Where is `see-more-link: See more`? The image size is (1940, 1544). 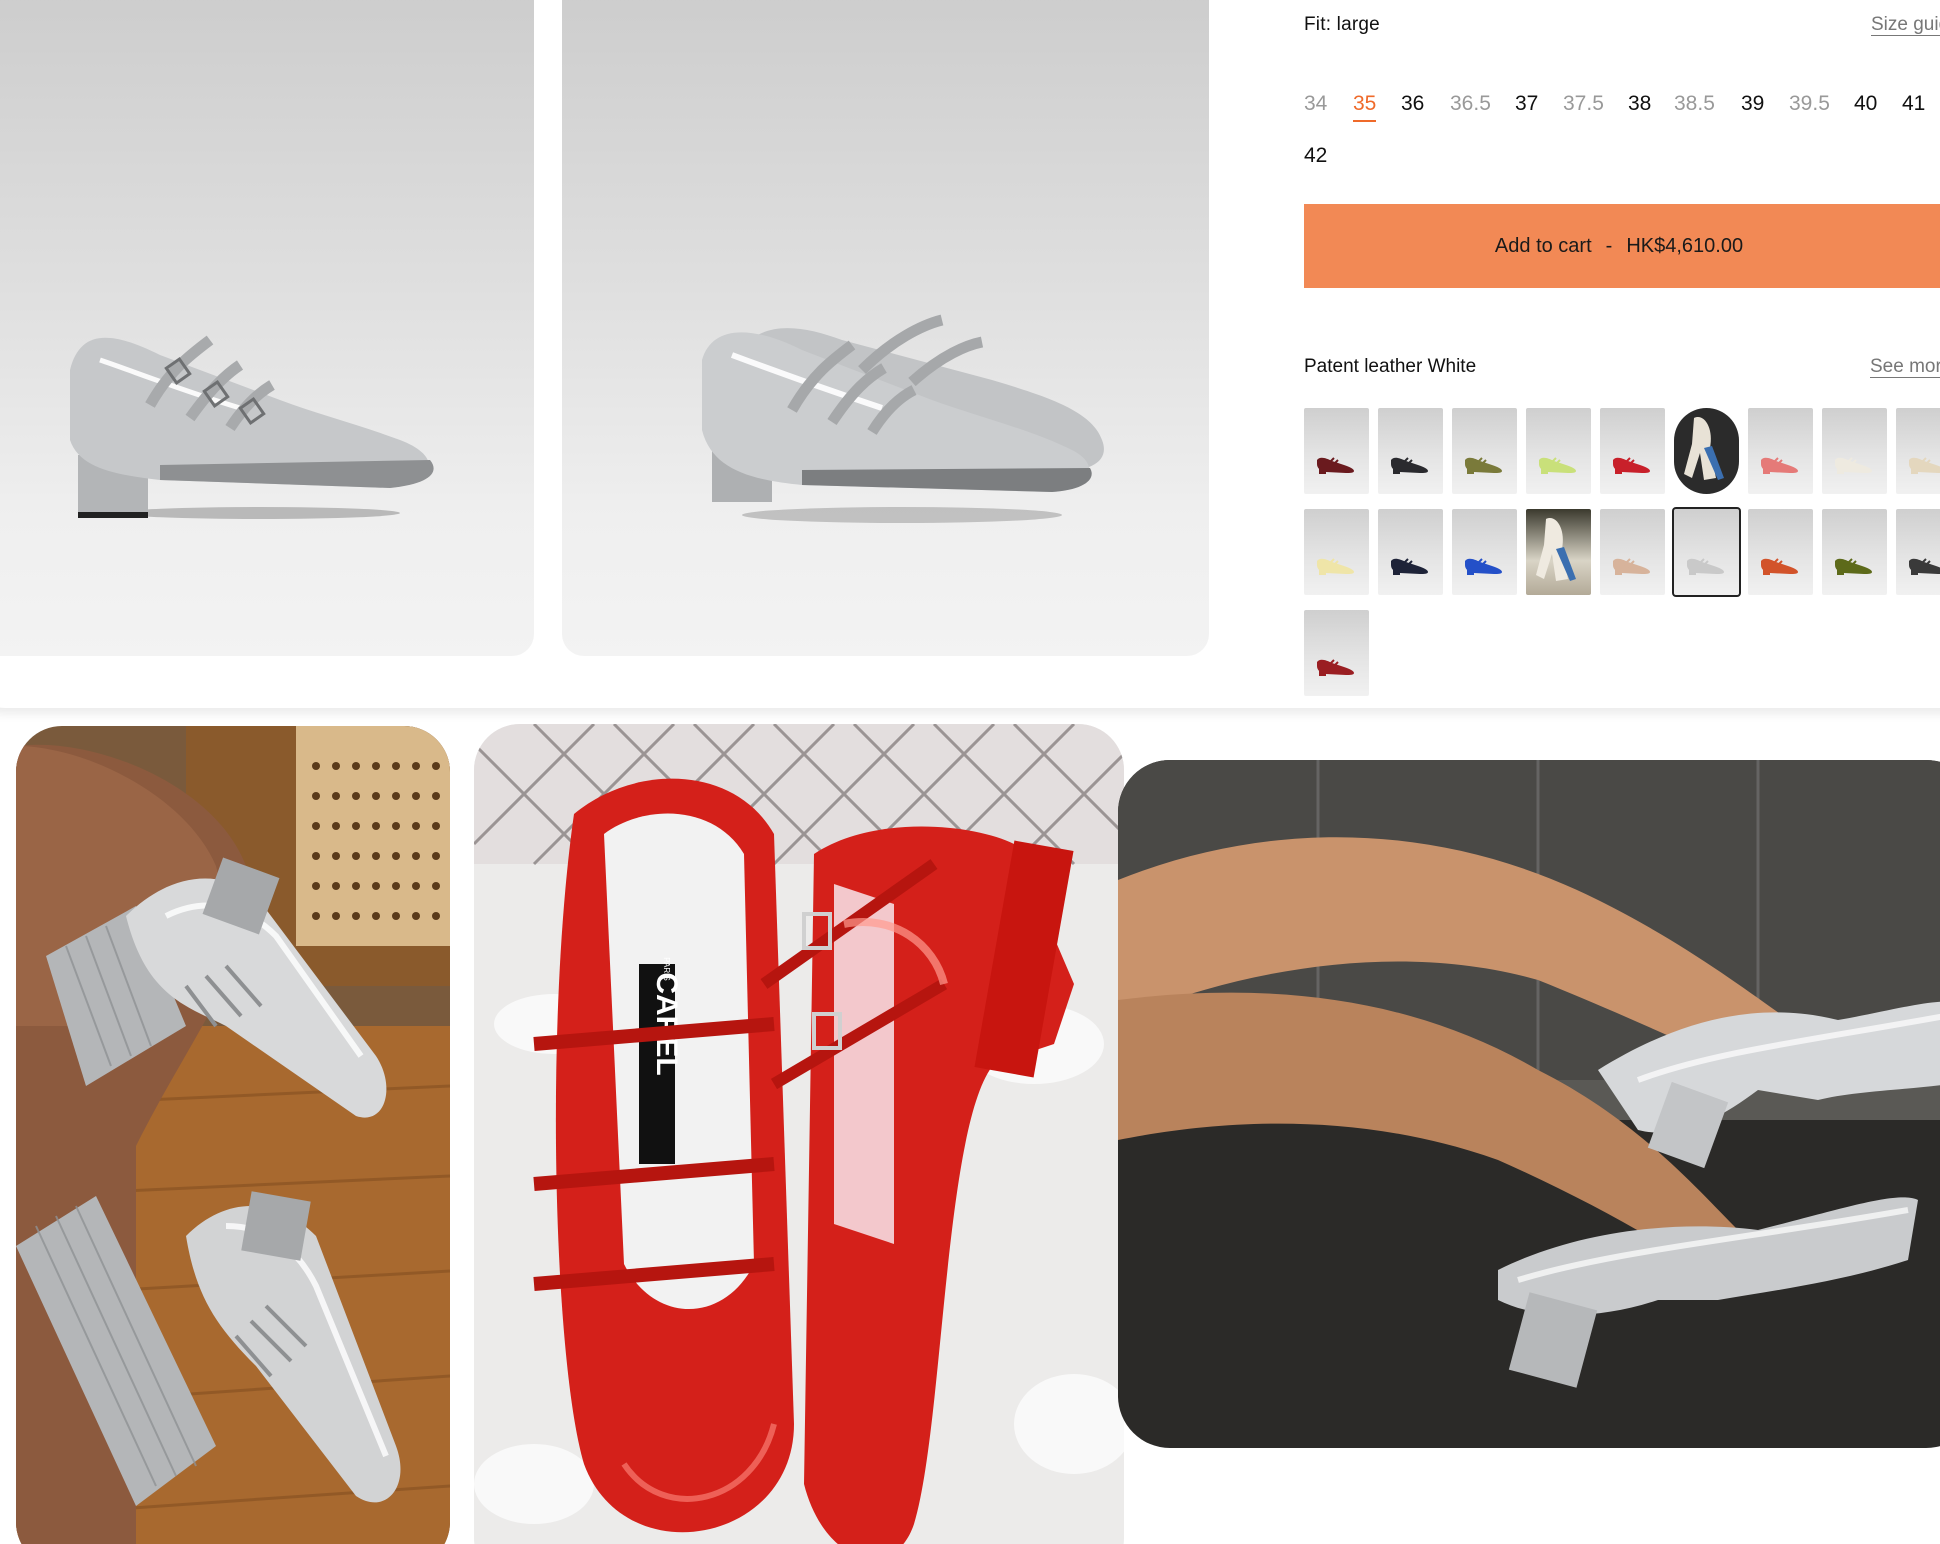 see-more-link: See more is located at coordinates (1905, 367).